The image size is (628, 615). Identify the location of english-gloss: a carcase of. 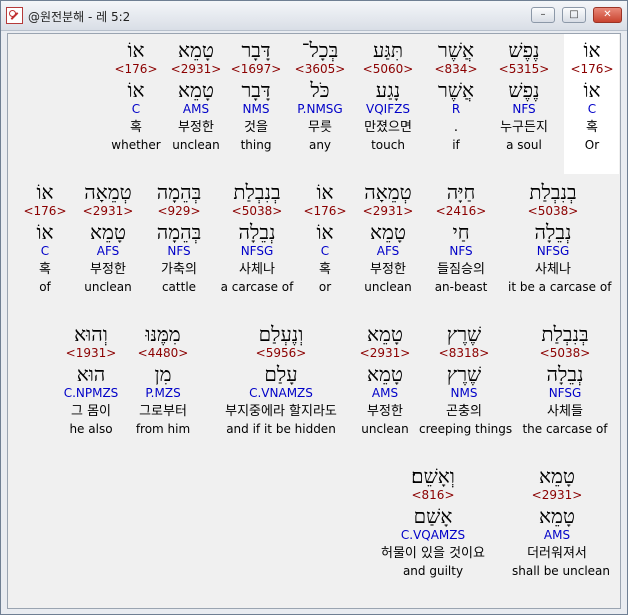
(257, 287).